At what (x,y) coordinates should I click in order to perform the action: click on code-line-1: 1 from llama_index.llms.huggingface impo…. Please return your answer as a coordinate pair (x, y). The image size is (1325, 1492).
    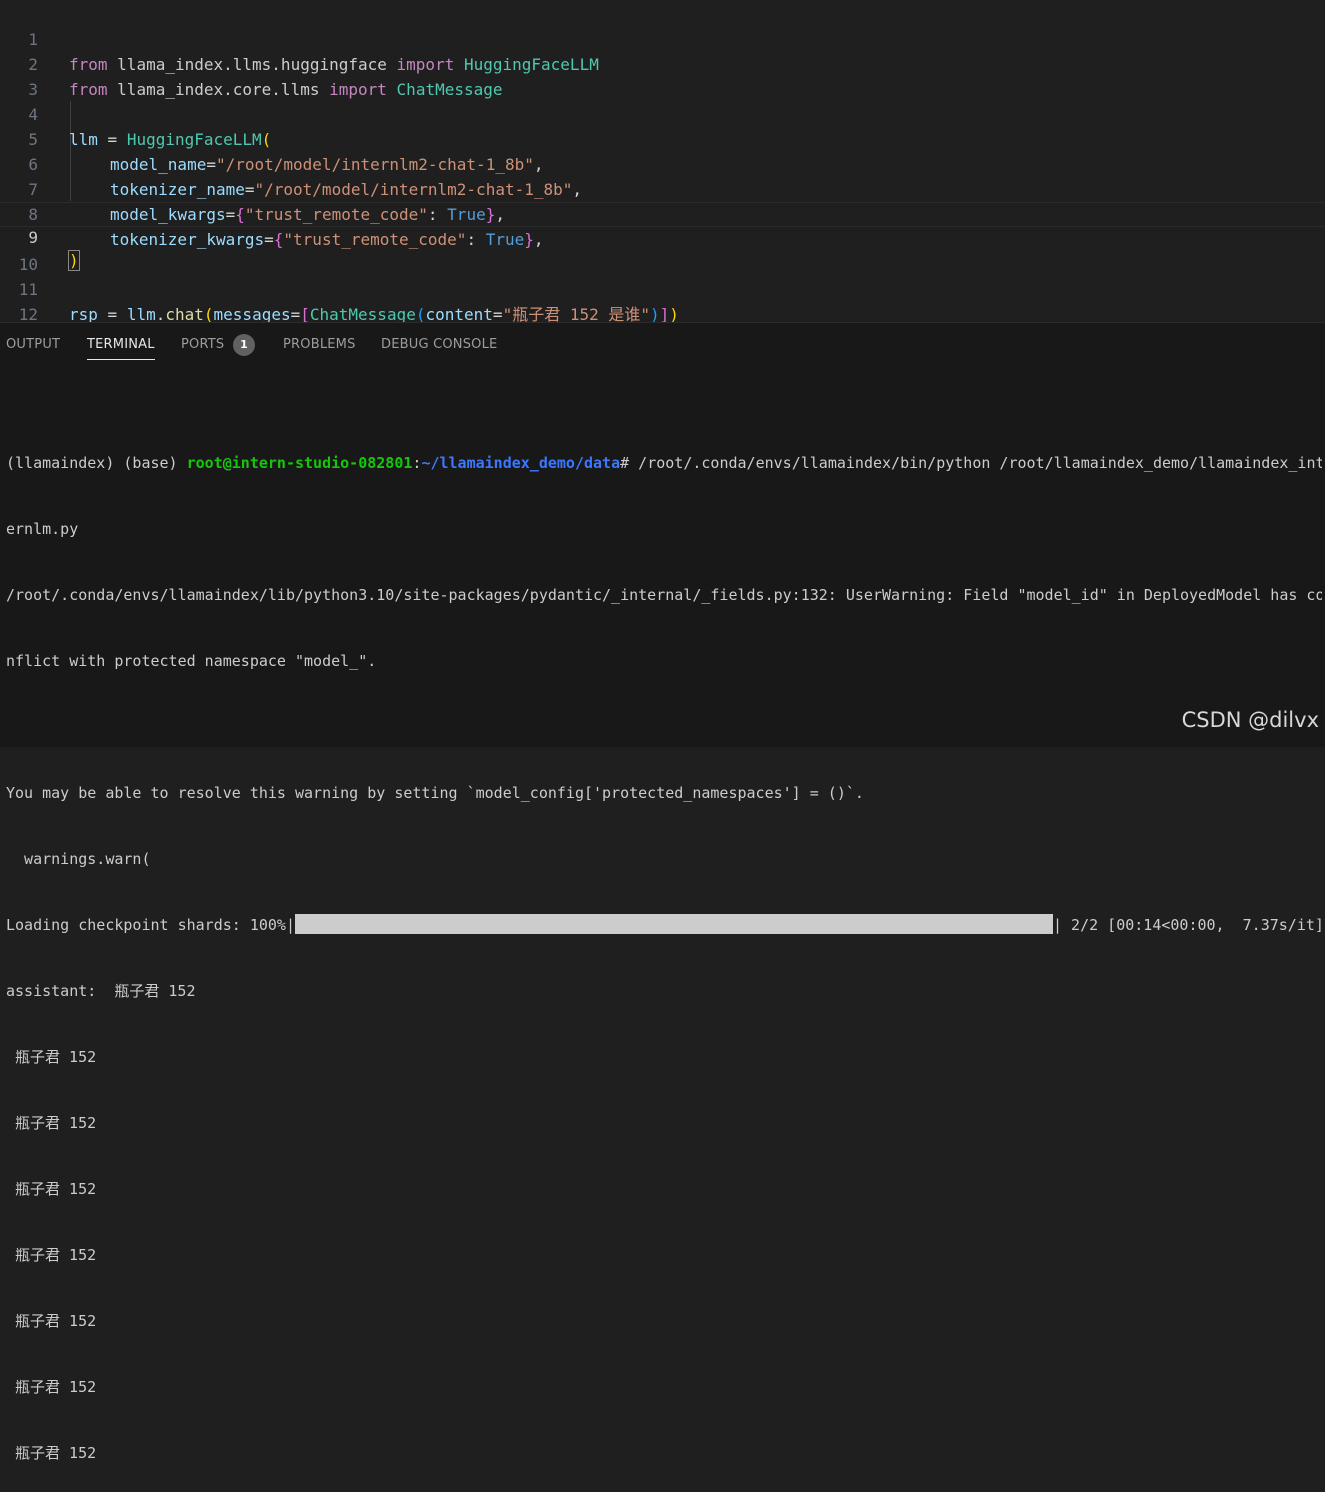
    Looking at the image, I should click on (662, 38).